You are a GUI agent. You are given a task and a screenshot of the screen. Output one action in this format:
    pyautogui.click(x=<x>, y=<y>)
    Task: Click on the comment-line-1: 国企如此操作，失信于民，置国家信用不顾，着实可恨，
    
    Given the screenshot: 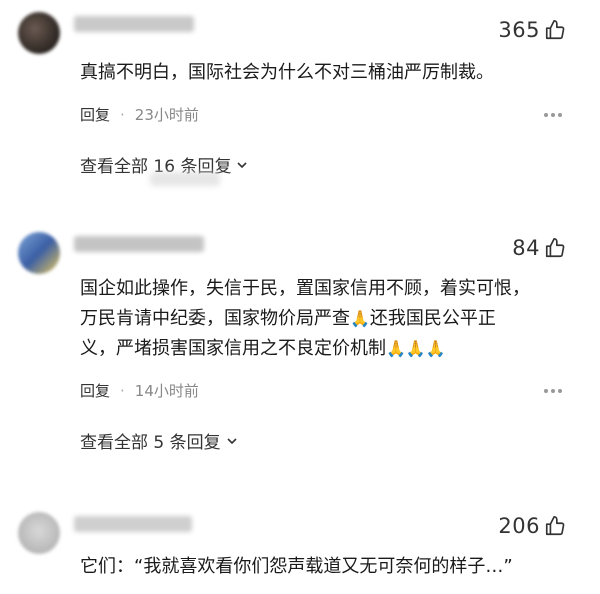 What is the action you would take?
    pyautogui.click(x=305, y=288)
    